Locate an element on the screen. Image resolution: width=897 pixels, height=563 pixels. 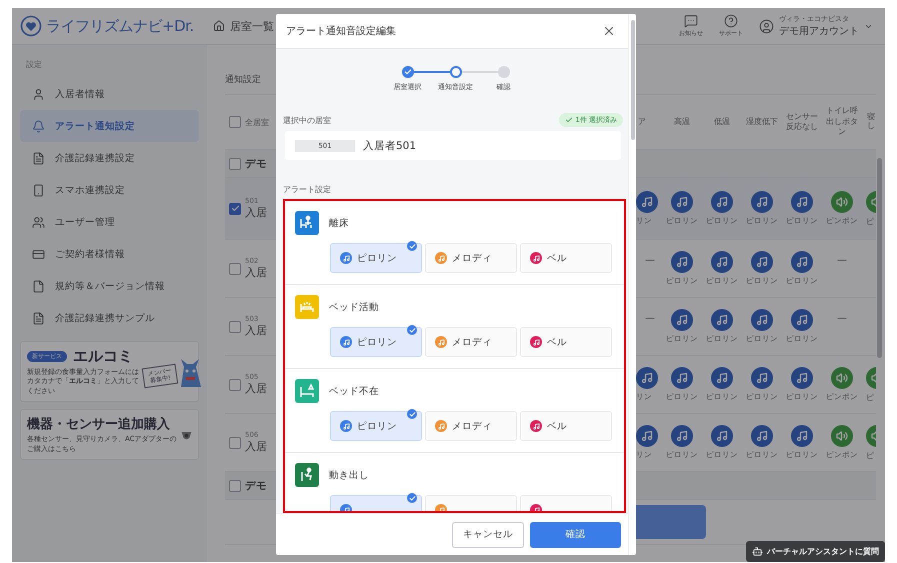
resident-name: 入居者501 is located at coordinates (389, 145).